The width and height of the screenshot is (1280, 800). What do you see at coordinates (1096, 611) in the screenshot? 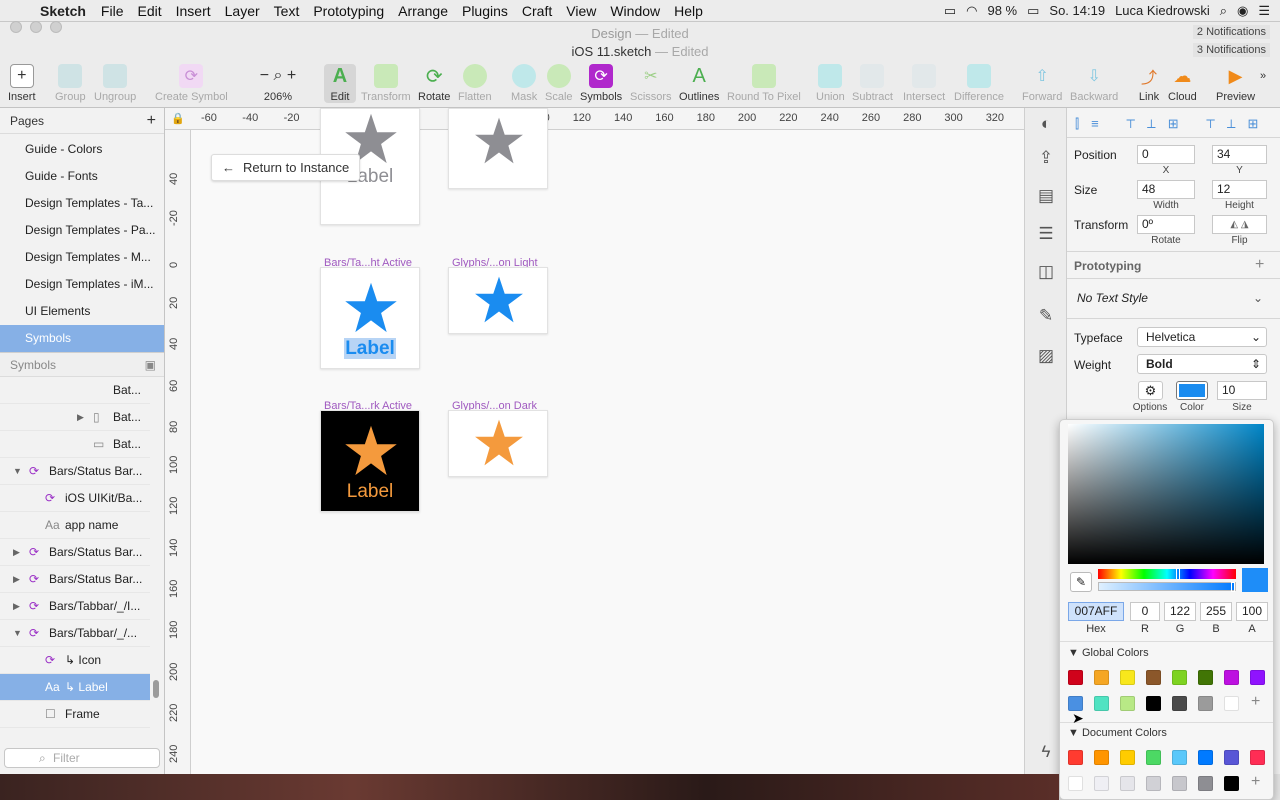
I see `hex-input: 007AFF` at bounding box center [1096, 611].